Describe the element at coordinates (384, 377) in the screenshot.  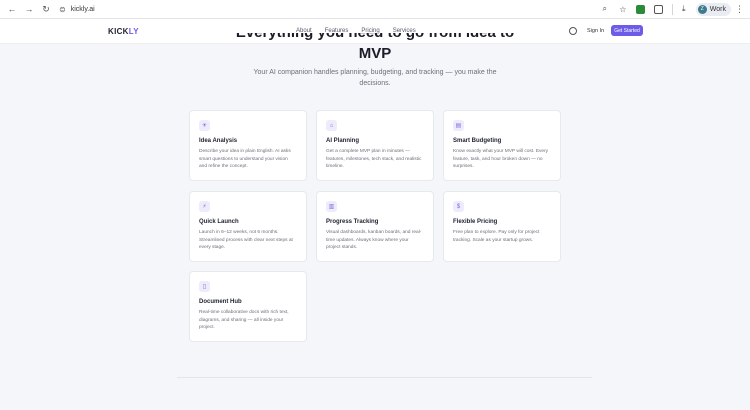
I see `section-divider` at that location.